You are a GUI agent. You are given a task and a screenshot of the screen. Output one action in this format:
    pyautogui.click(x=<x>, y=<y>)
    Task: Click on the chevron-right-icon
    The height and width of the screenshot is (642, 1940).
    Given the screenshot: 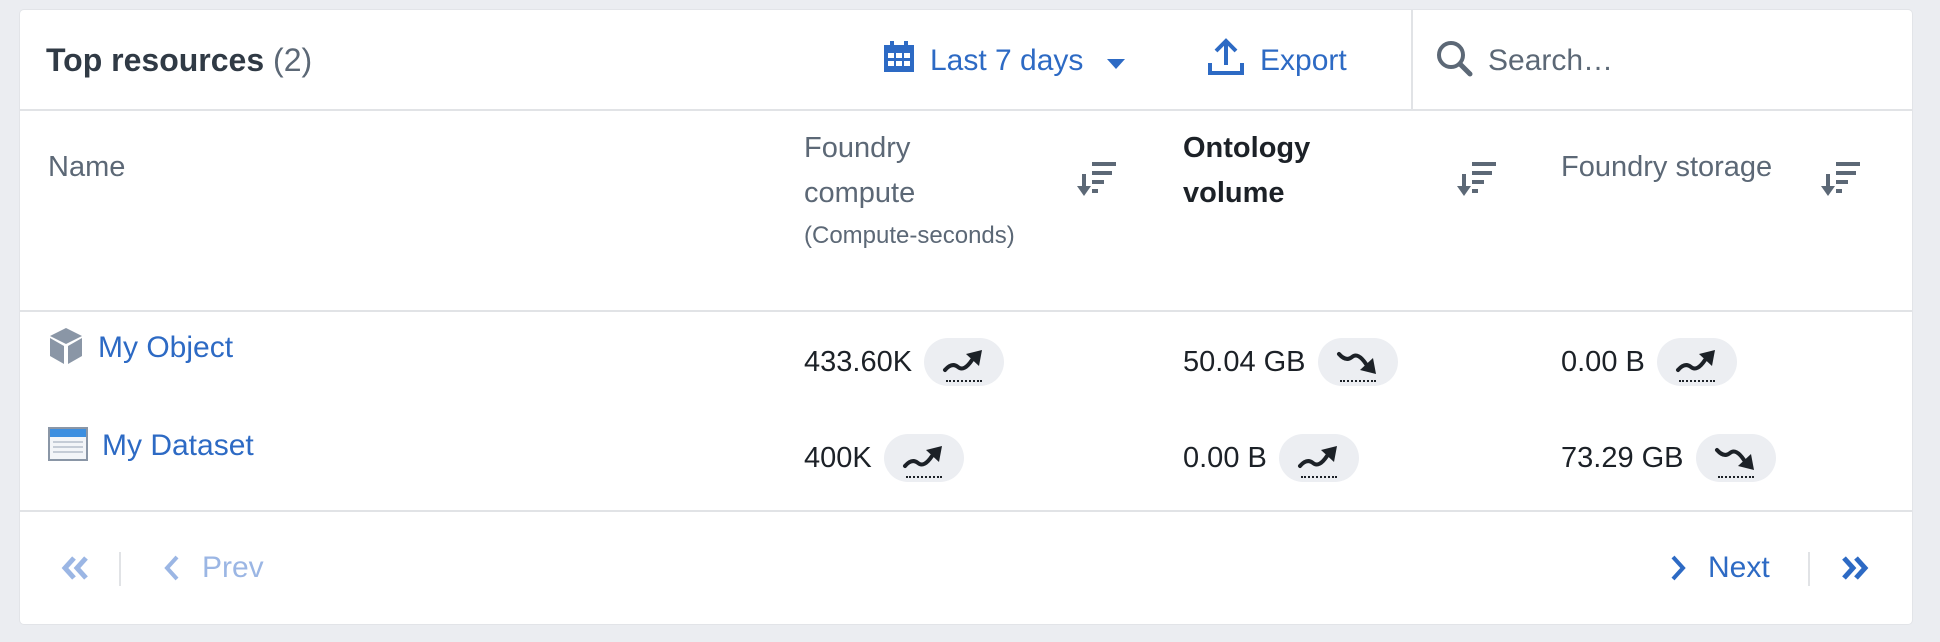 What is the action you would take?
    pyautogui.click(x=1678, y=568)
    